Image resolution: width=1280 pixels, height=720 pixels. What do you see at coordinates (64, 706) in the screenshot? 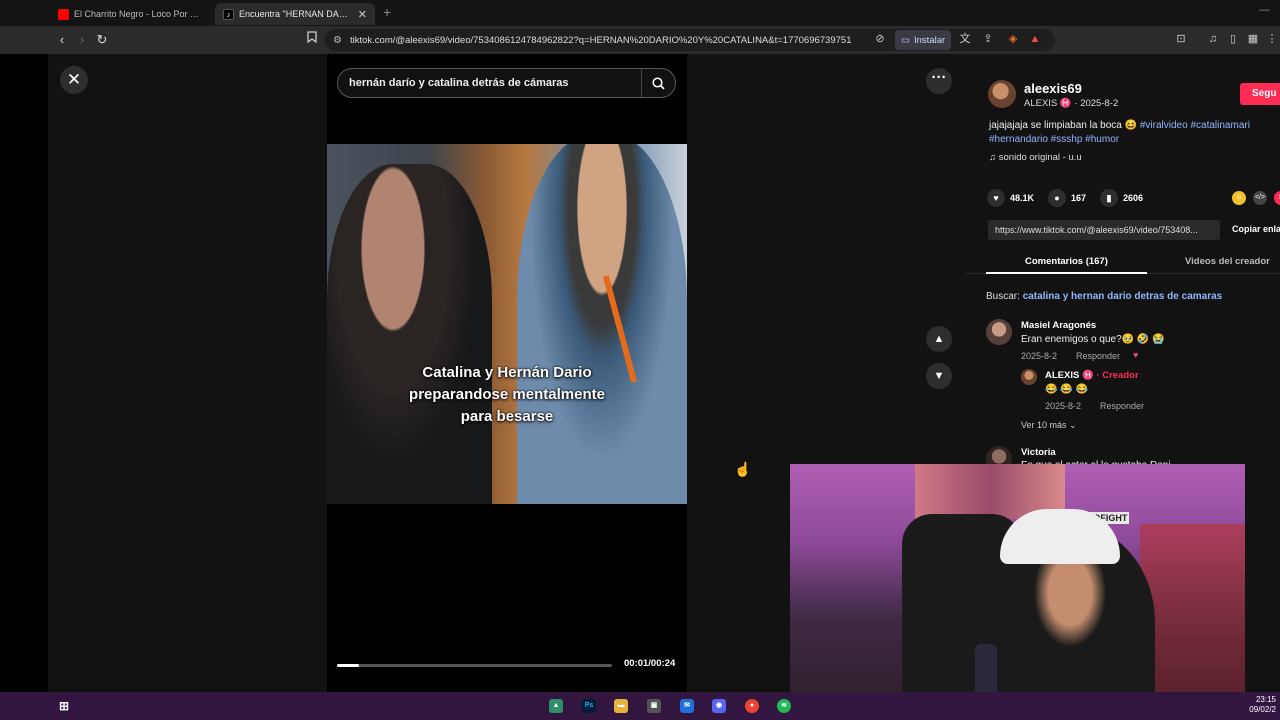
I see `windows-start-icon: ⊞` at bounding box center [64, 706].